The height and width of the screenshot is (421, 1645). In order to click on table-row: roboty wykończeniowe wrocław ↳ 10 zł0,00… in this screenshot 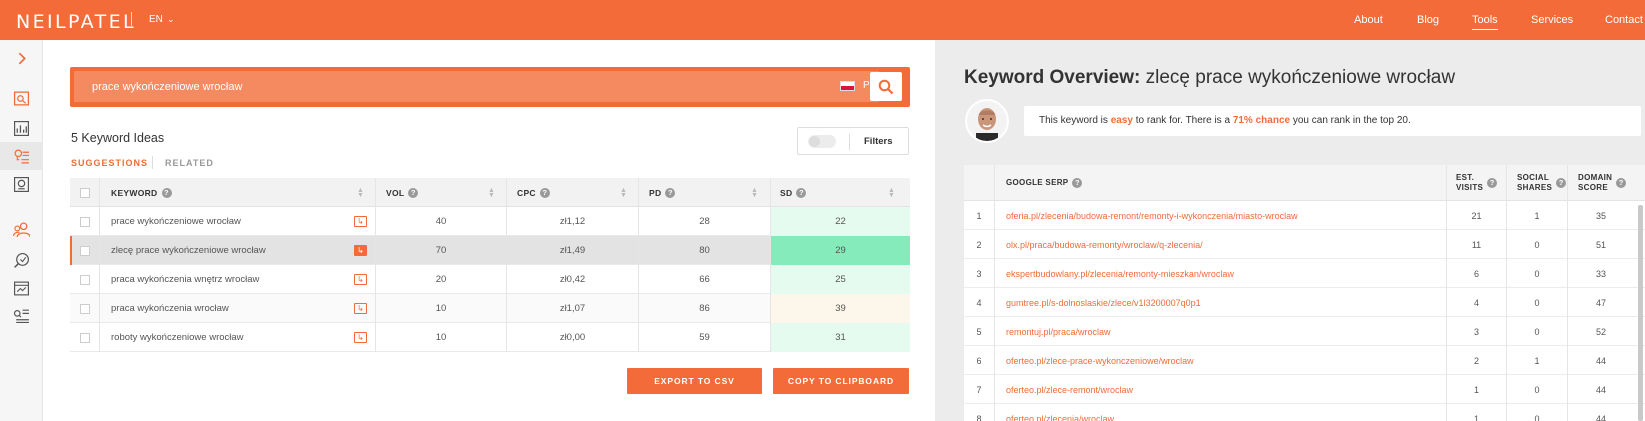, I will do `click(490, 337)`.